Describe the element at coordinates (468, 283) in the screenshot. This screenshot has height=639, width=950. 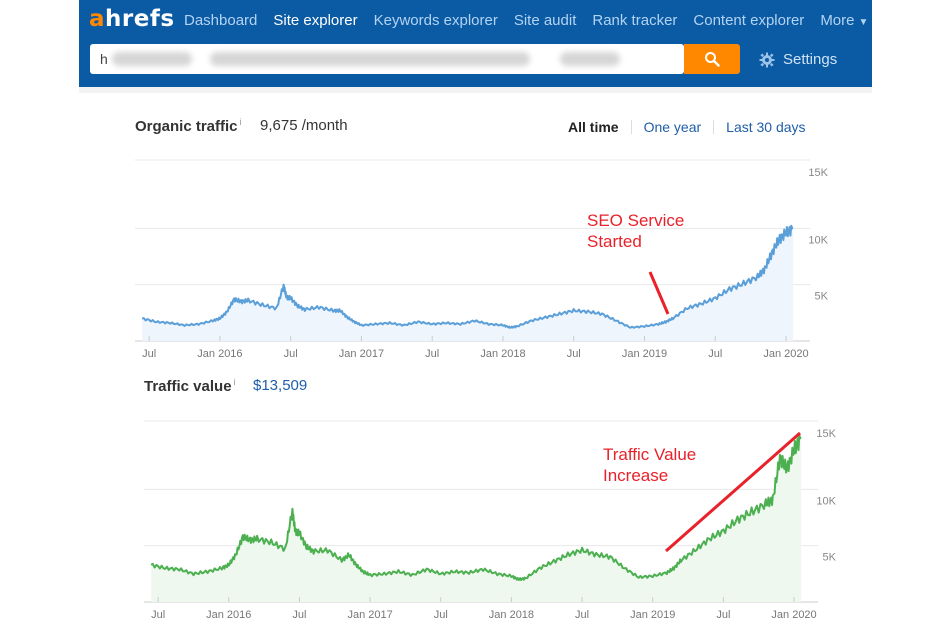
I see `series-area` at that location.